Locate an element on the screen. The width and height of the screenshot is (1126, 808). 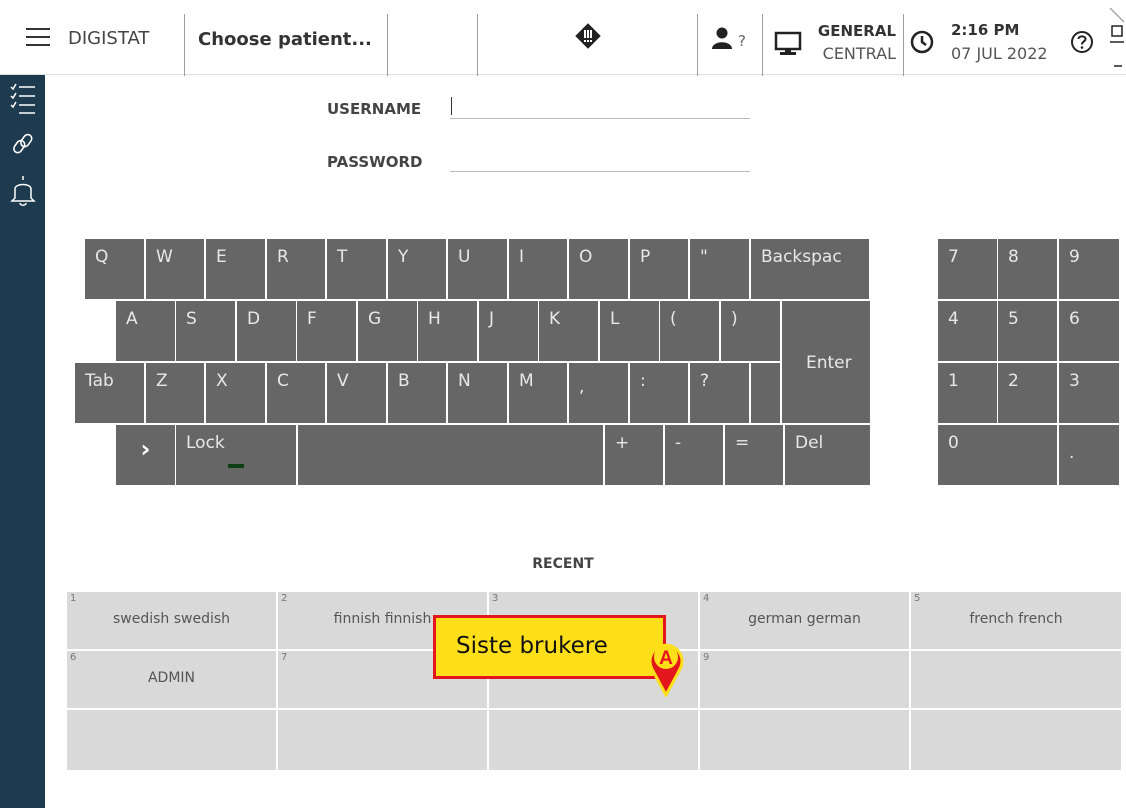
key-q: Q is located at coordinates (114, 269).